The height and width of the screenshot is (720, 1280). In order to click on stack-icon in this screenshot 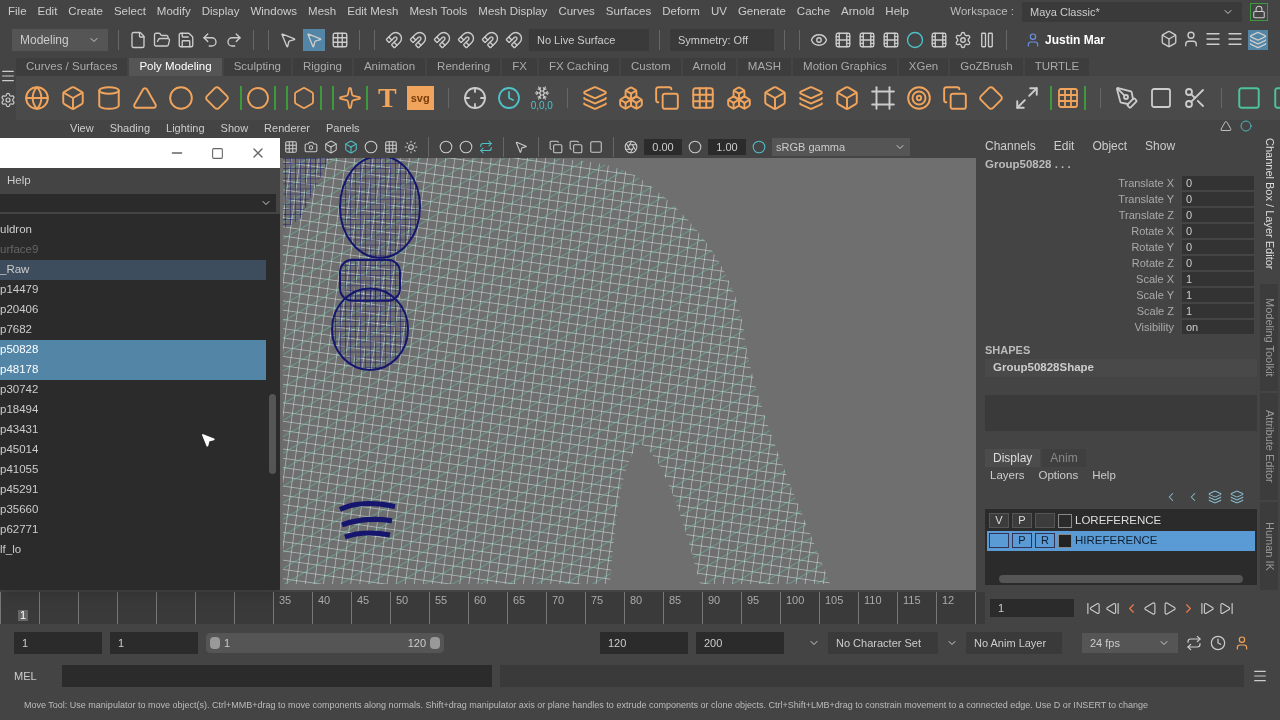, I will do `click(810, 98)`.